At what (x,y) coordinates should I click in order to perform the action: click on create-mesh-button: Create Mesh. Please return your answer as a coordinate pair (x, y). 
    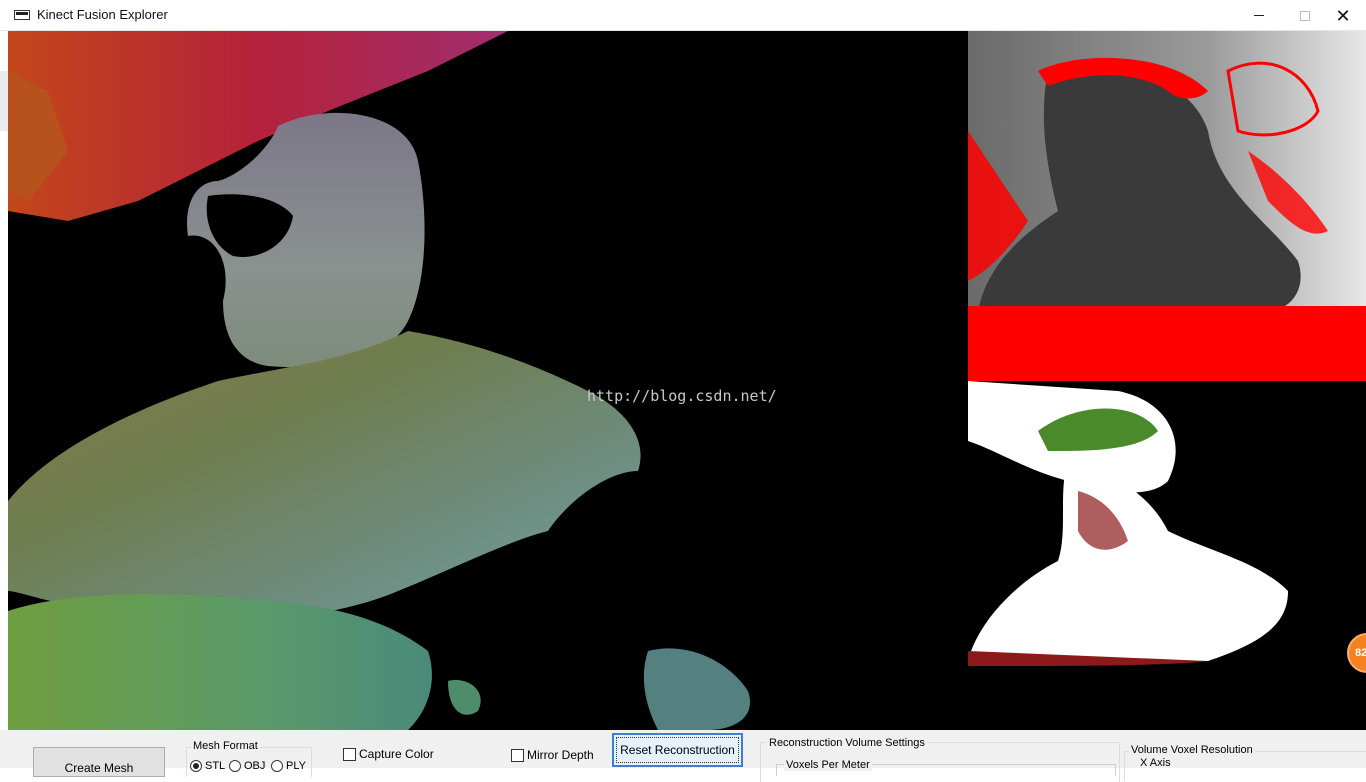
    Looking at the image, I should click on (99, 762).